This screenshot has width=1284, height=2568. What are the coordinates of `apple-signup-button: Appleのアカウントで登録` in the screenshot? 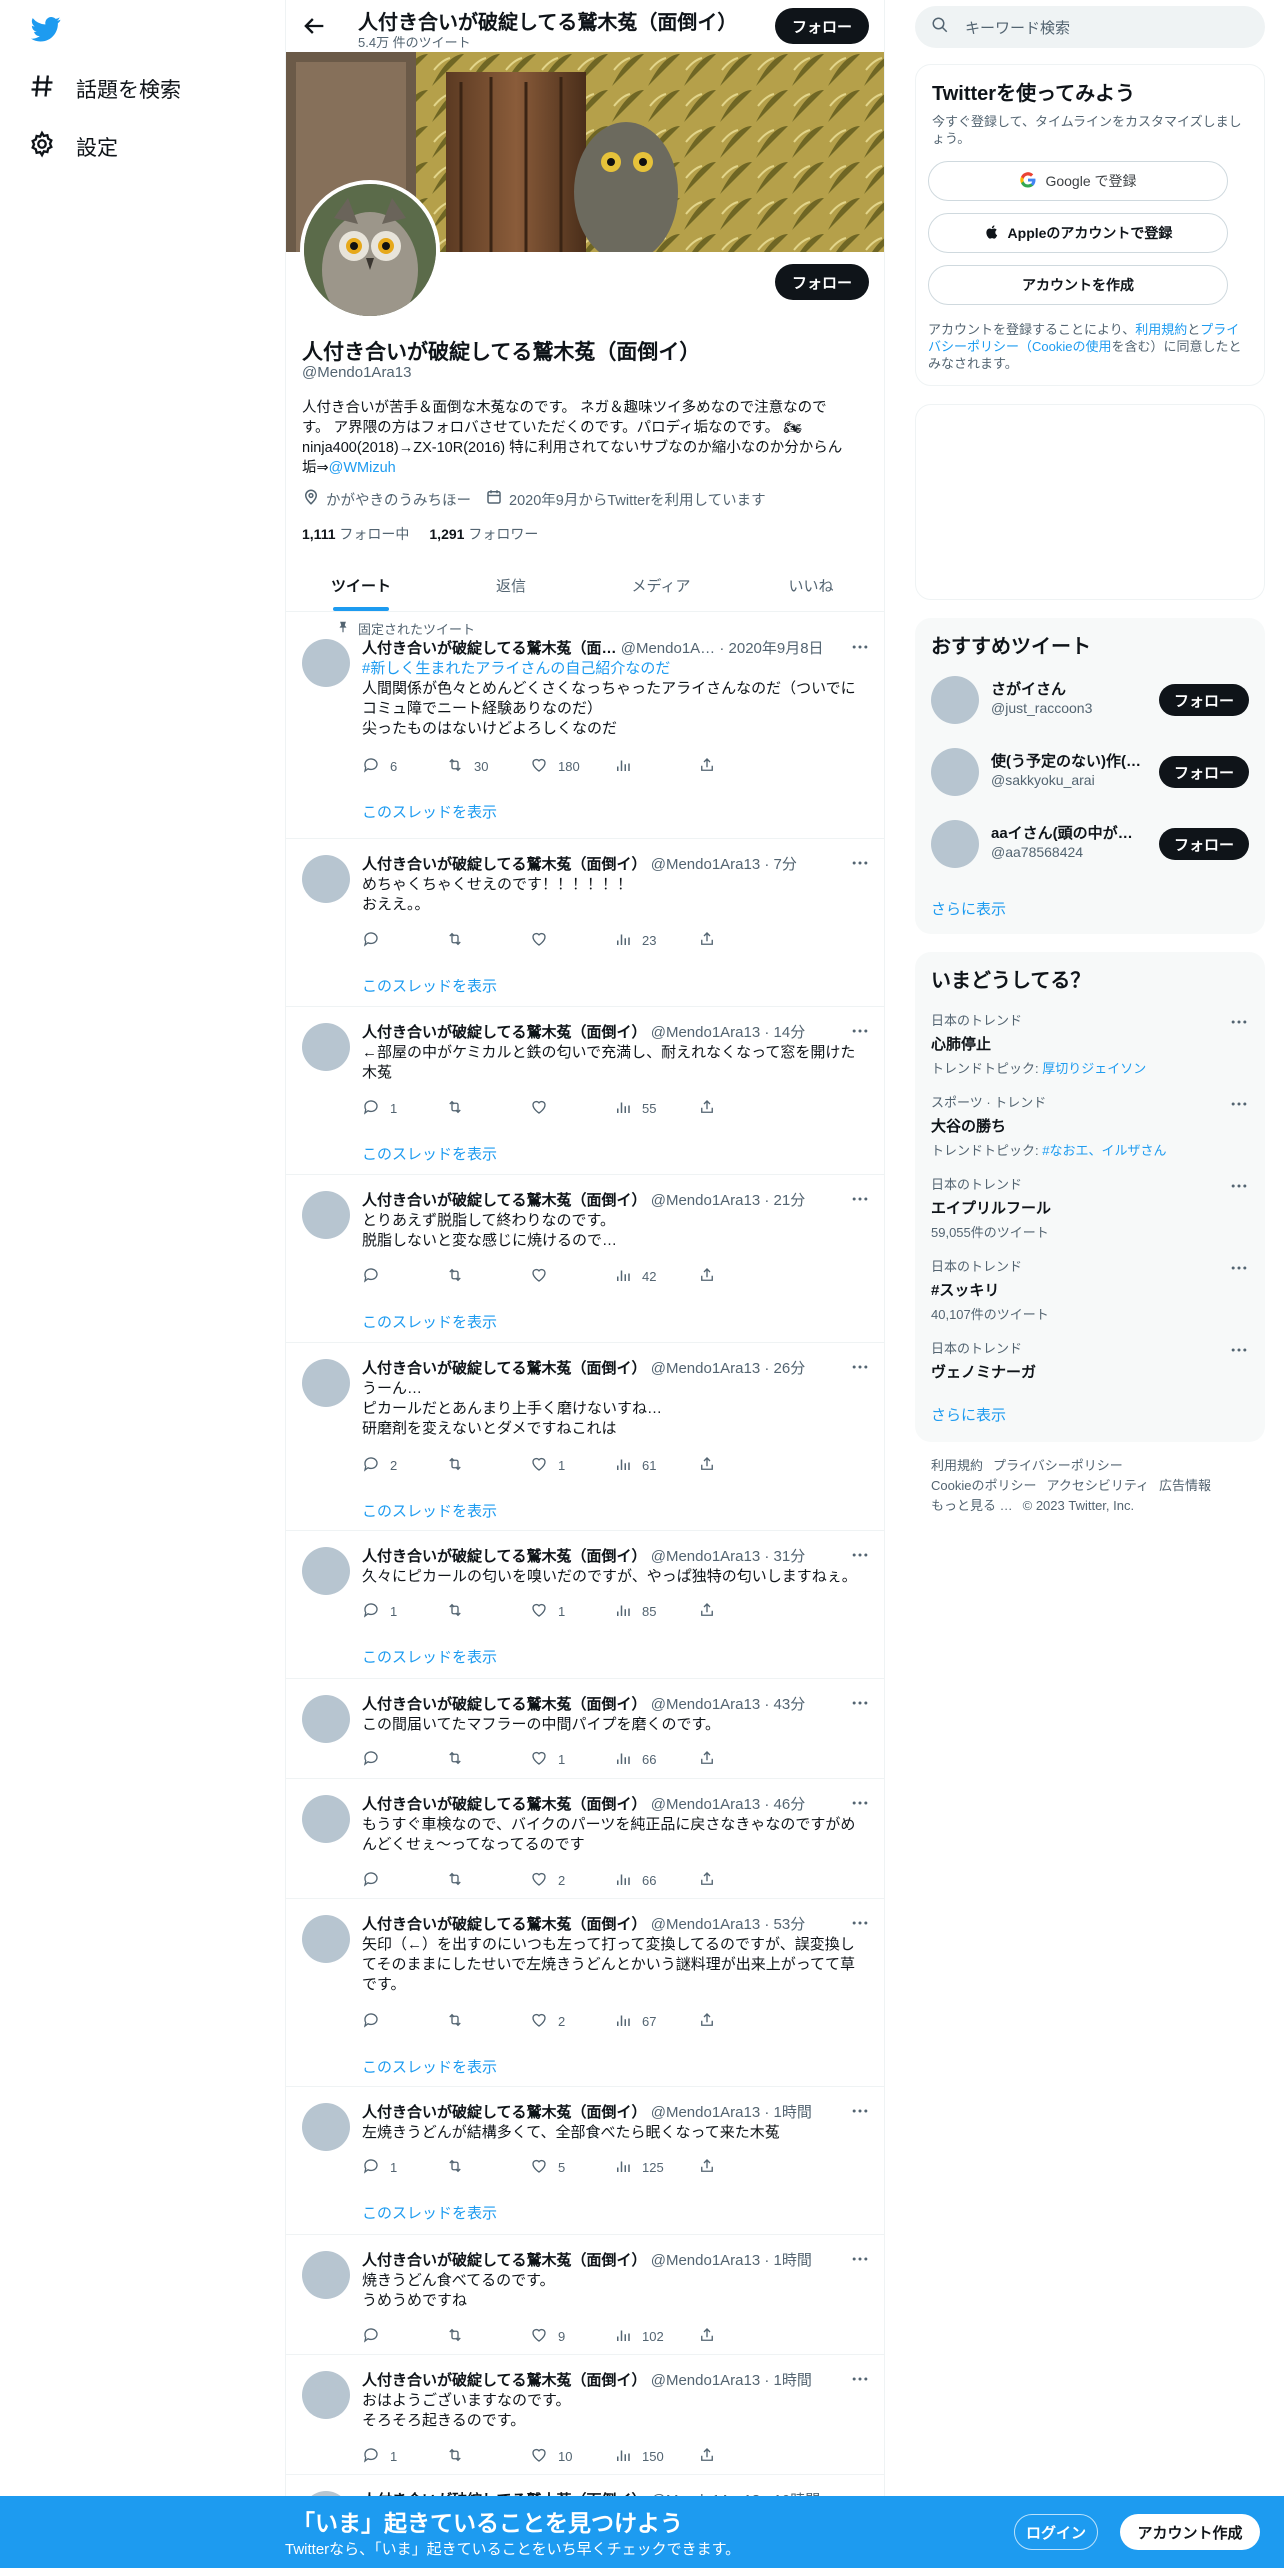 It's located at (1078, 233).